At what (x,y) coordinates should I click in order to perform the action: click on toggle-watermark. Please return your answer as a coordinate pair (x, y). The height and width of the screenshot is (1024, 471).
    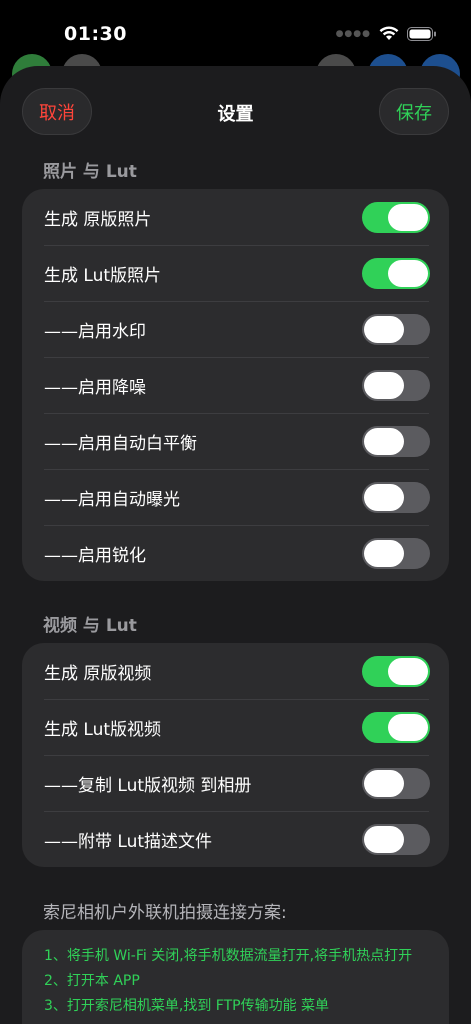
    Looking at the image, I should click on (396, 329).